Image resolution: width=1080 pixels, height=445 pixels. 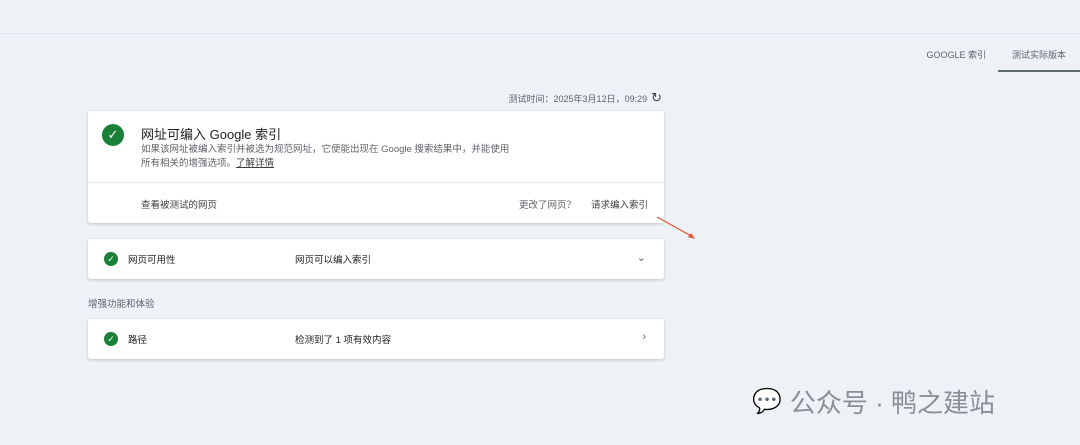 I want to click on refresh-icon: ↻, so click(x=656, y=98).